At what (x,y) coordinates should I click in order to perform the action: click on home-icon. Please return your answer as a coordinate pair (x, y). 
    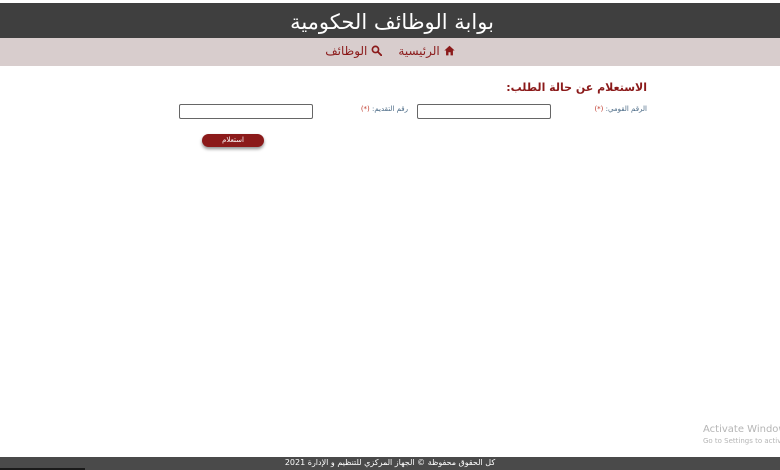
    Looking at the image, I should click on (449, 50).